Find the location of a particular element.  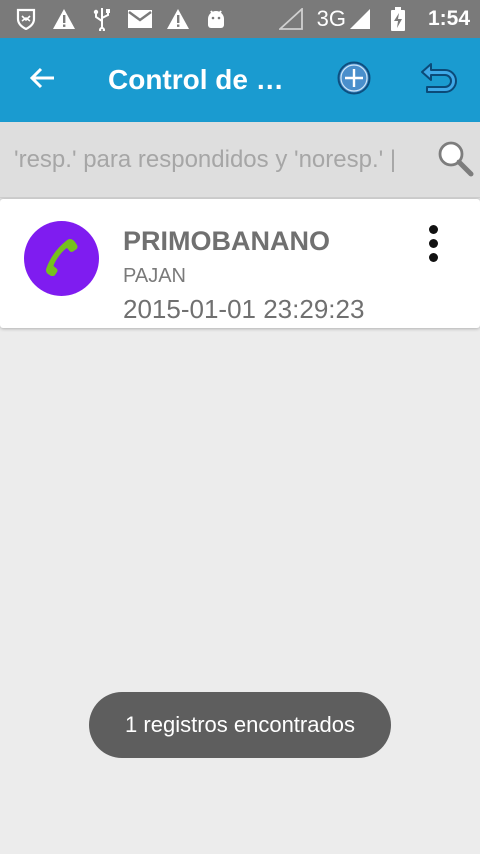

mail-icon is located at coordinates (140, 19).